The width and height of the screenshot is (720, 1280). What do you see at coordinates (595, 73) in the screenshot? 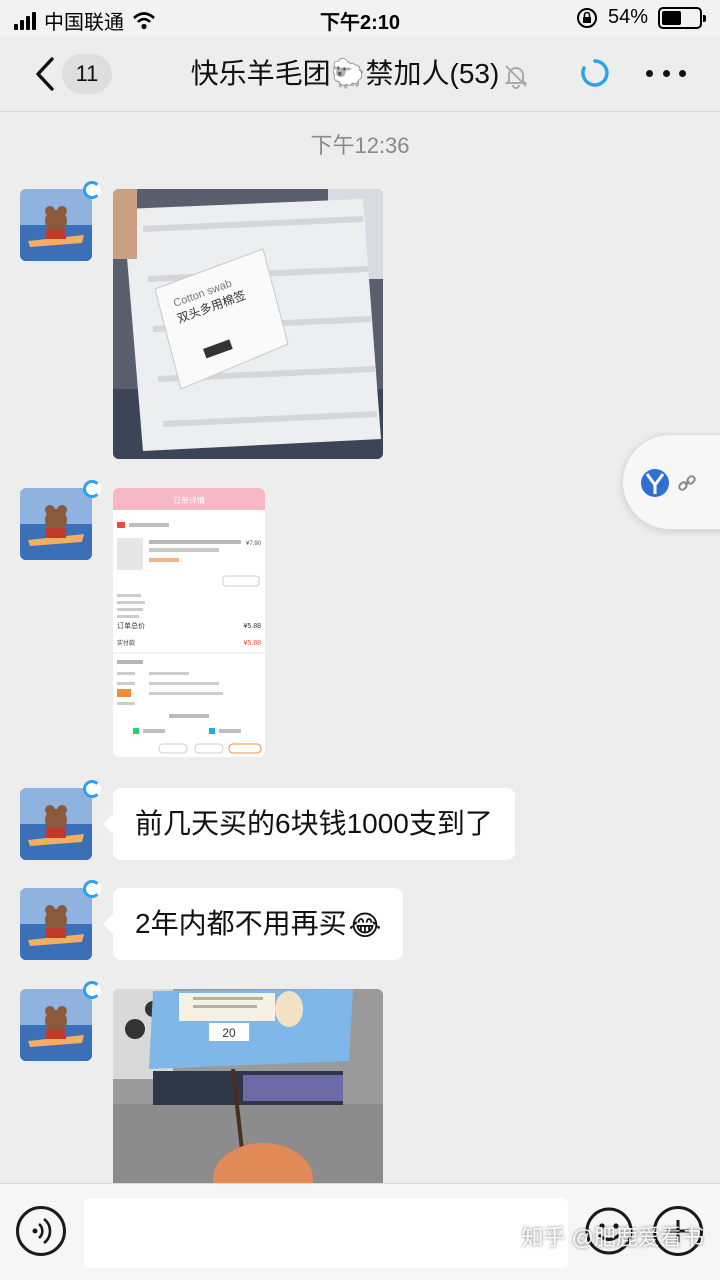
I see `refresh-icon` at bounding box center [595, 73].